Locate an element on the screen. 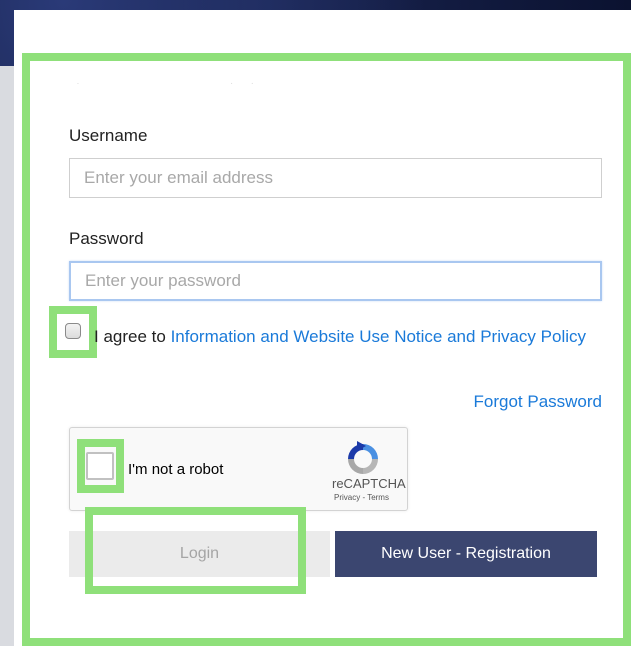 This screenshot has height=646, width=631. recaptcha-brand: reCAPTCHA is located at coordinates (369, 483).